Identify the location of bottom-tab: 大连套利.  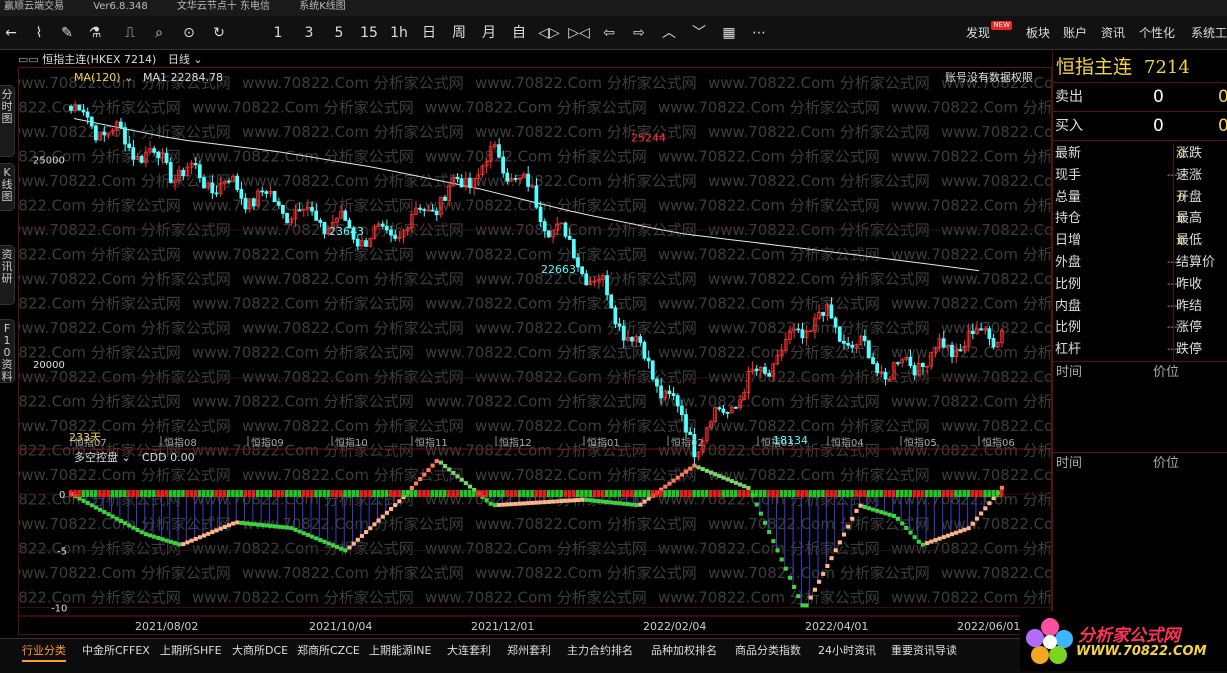
(469, 651).